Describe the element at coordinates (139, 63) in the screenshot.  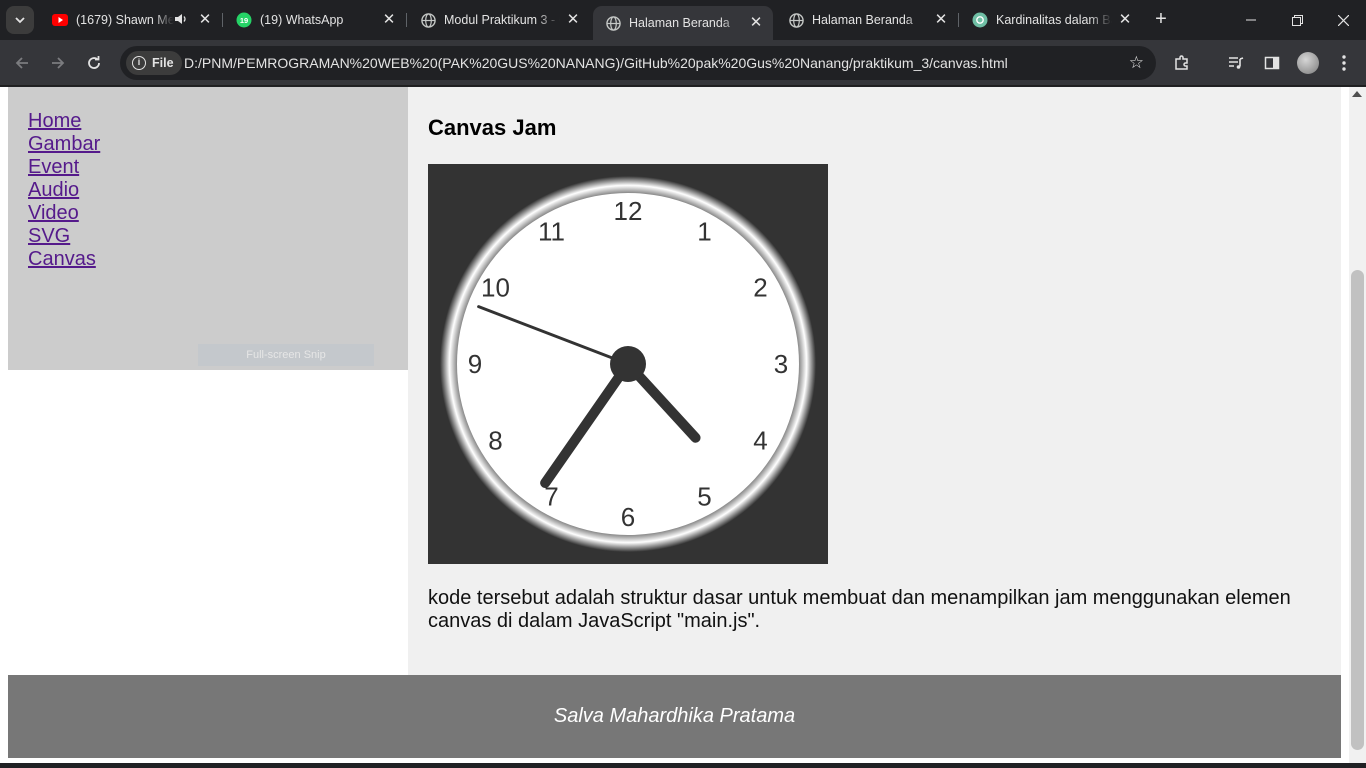
I see `info-icon: i` at that location.